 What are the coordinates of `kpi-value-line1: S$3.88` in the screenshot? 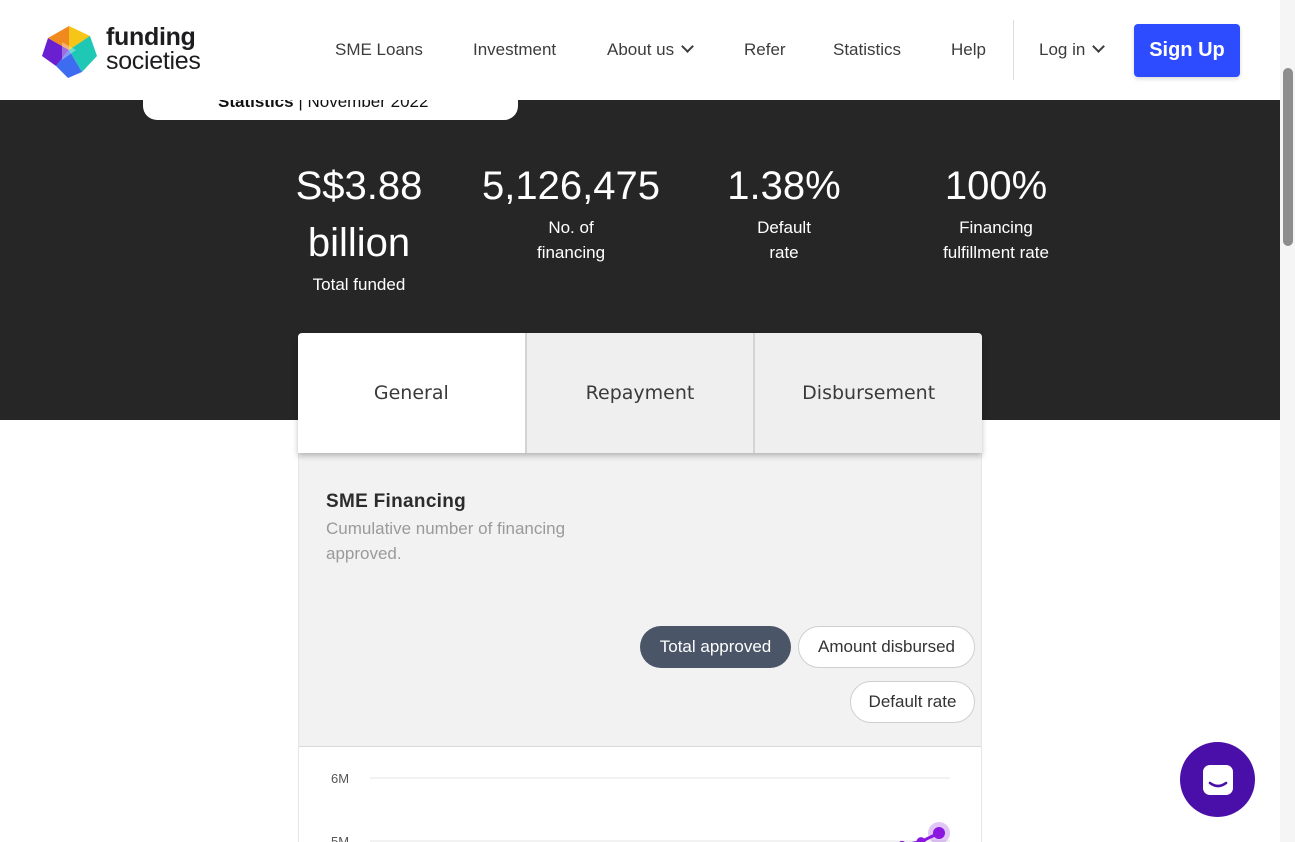 It's located at (359, 186).